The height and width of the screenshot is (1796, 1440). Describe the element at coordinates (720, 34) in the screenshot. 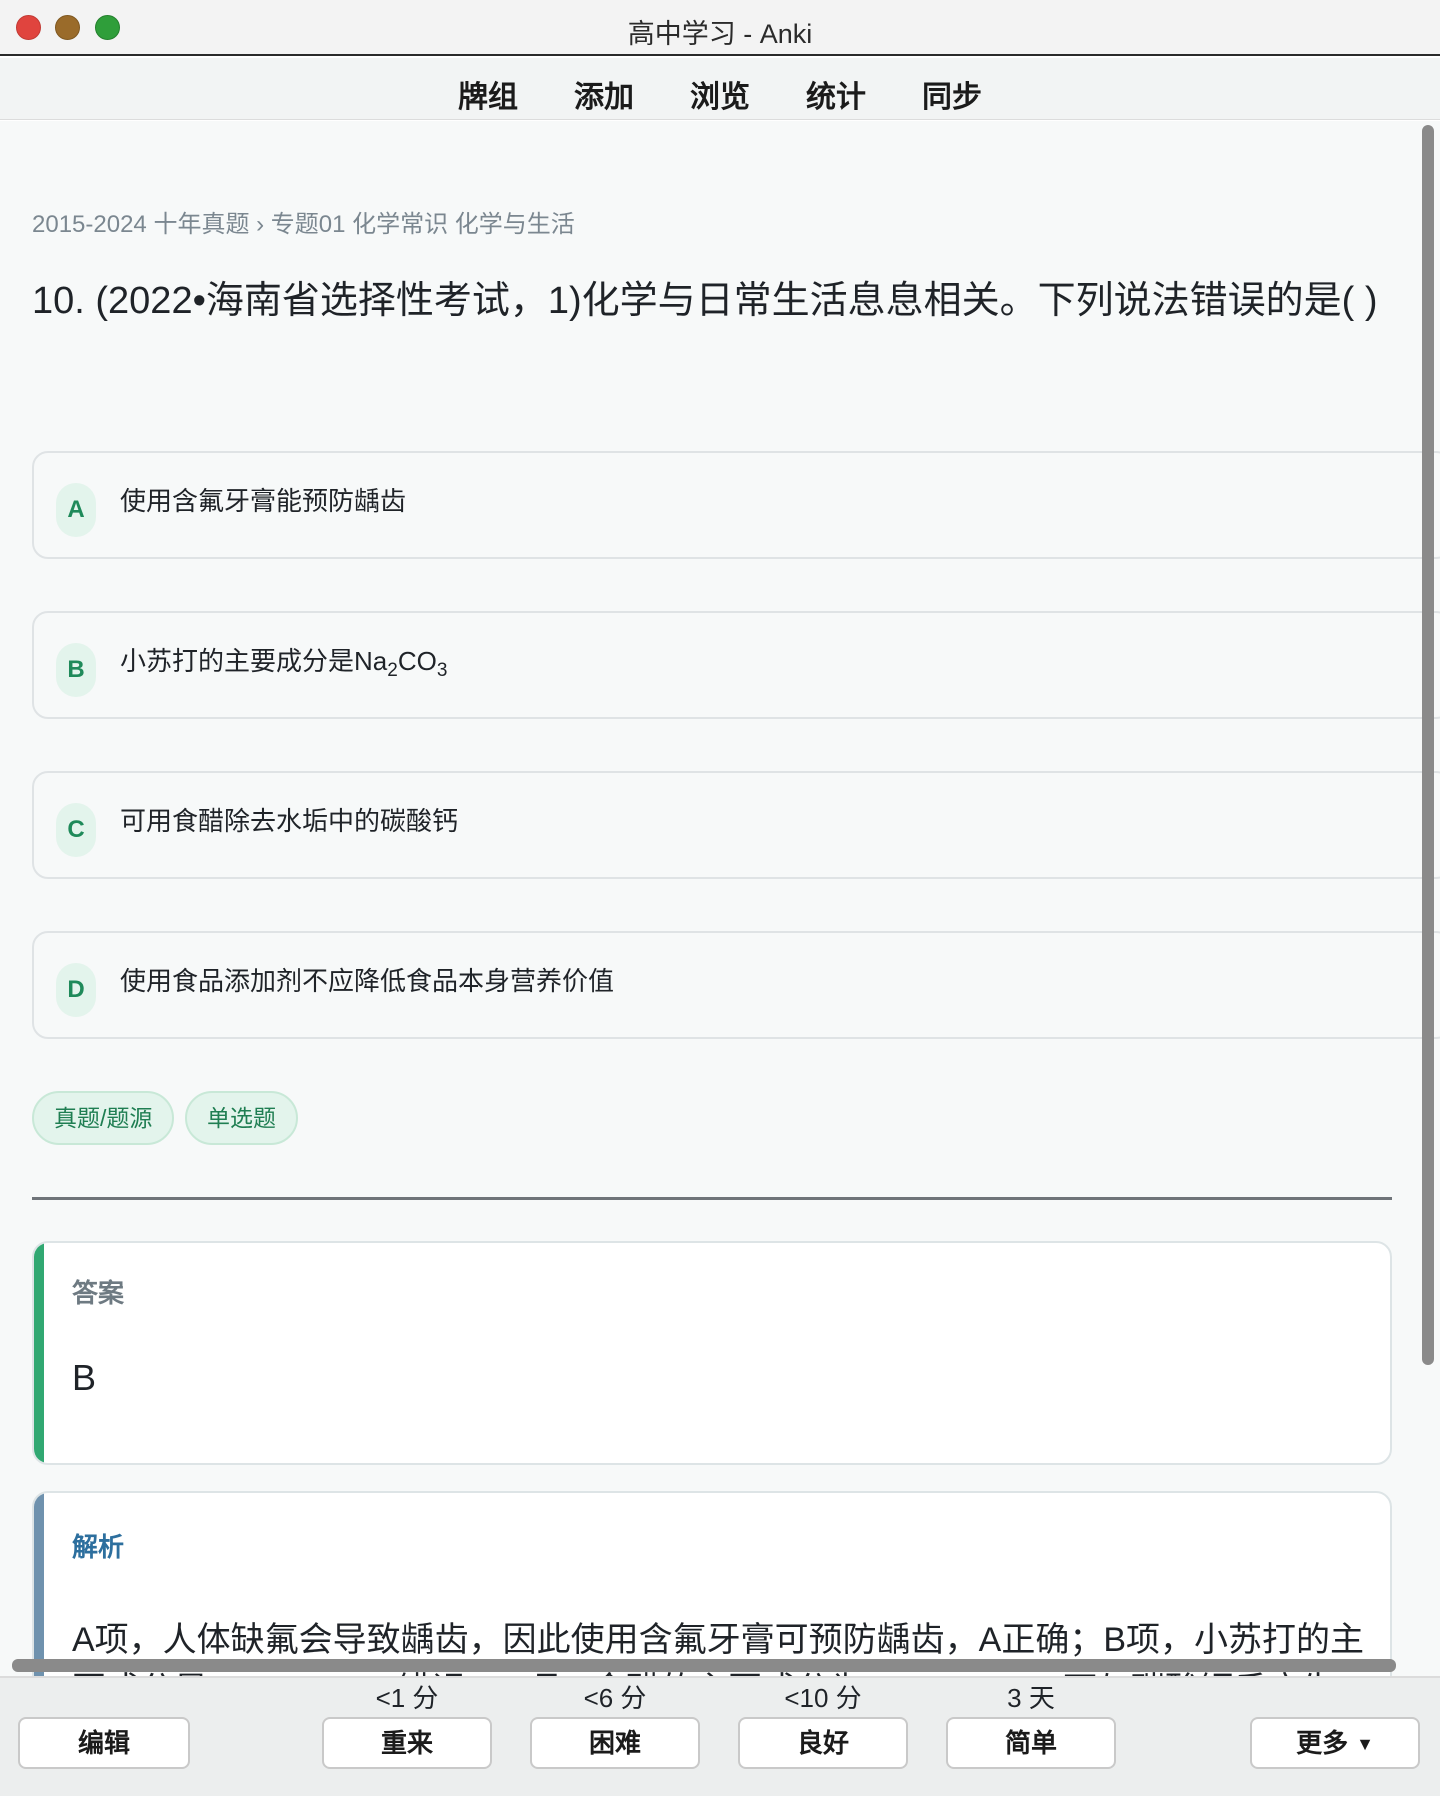

I see `window-title: 高中学习 - Anki` at that location.